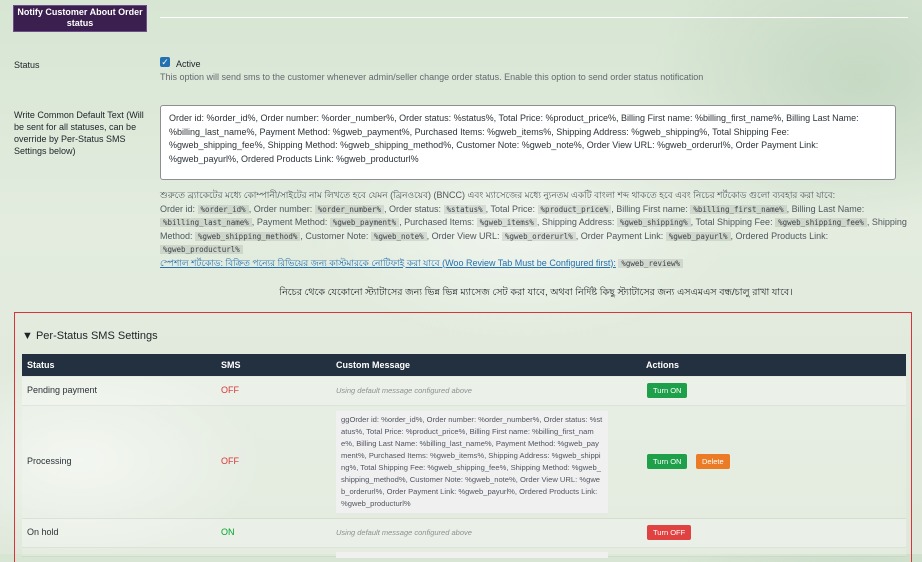 Image resolution: width=922 pixels, height=562 pixels. Describe the element at coordinates (27, 65) in the screenshot. I see `status-label: Status` at that location.